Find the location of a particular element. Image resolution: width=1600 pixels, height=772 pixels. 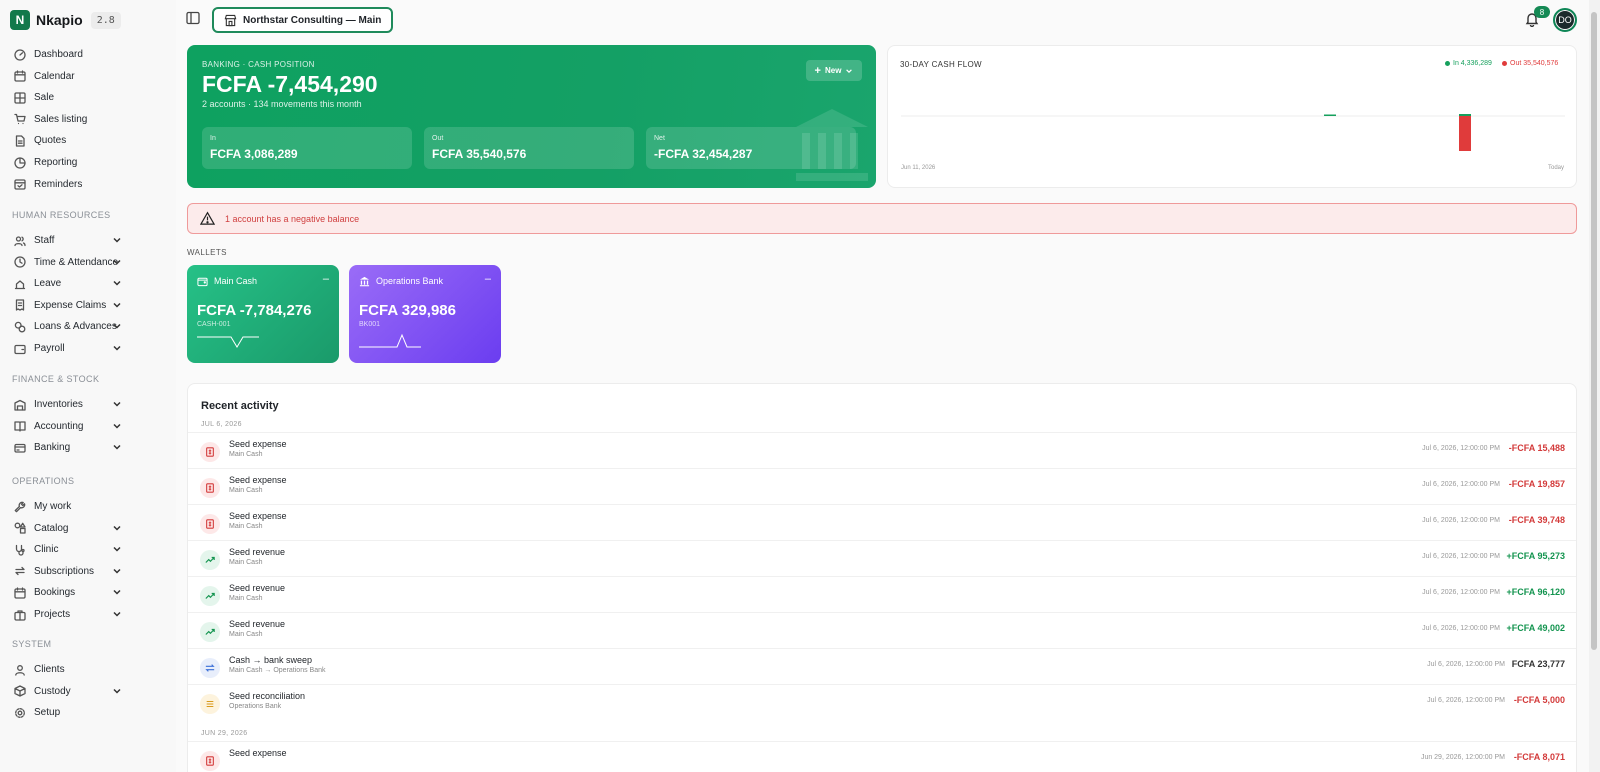

sidebar-item-projects: Projects is located at coordinates (88, 614).